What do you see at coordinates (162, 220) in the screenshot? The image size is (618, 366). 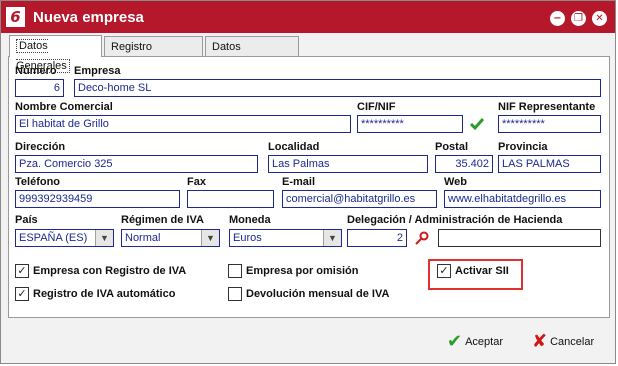 I see `regimen-iva-label: Régimen de IVA` at bounding box center [162, 220].